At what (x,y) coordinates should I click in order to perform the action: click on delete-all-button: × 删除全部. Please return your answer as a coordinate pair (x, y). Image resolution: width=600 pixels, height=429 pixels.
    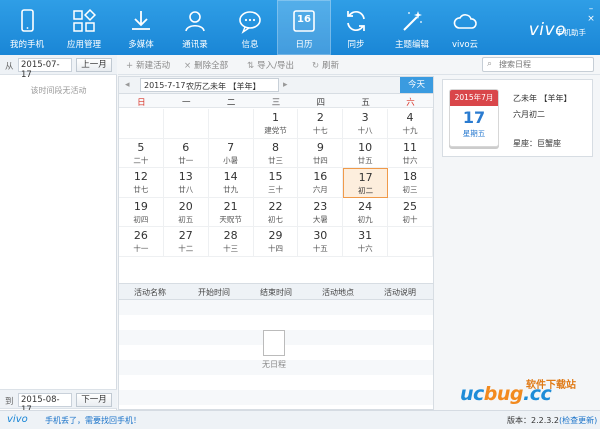
    Looking at the image, I should click on (206, 65).